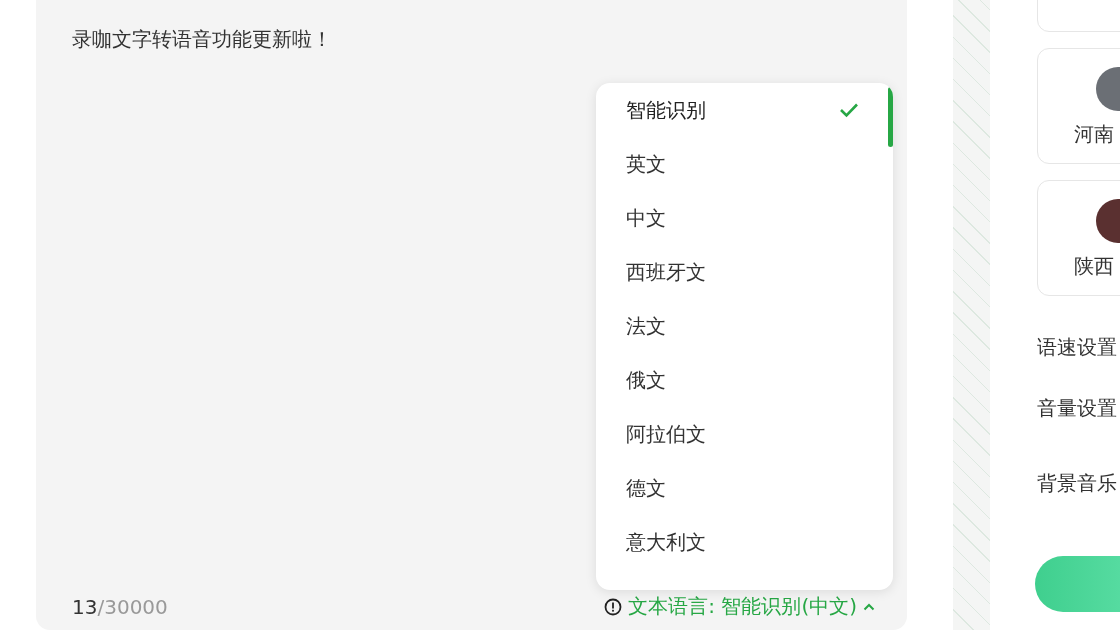 This screenshot has width=1120, height=630. I want to click on language-option: 阿拉伯文, so click(744, 434).